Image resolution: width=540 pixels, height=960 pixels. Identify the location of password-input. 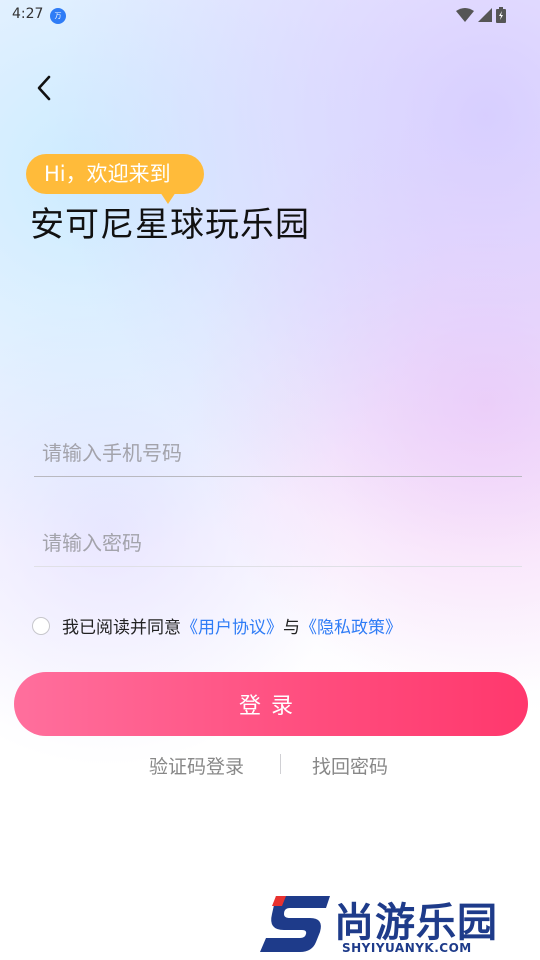
(278, 543).